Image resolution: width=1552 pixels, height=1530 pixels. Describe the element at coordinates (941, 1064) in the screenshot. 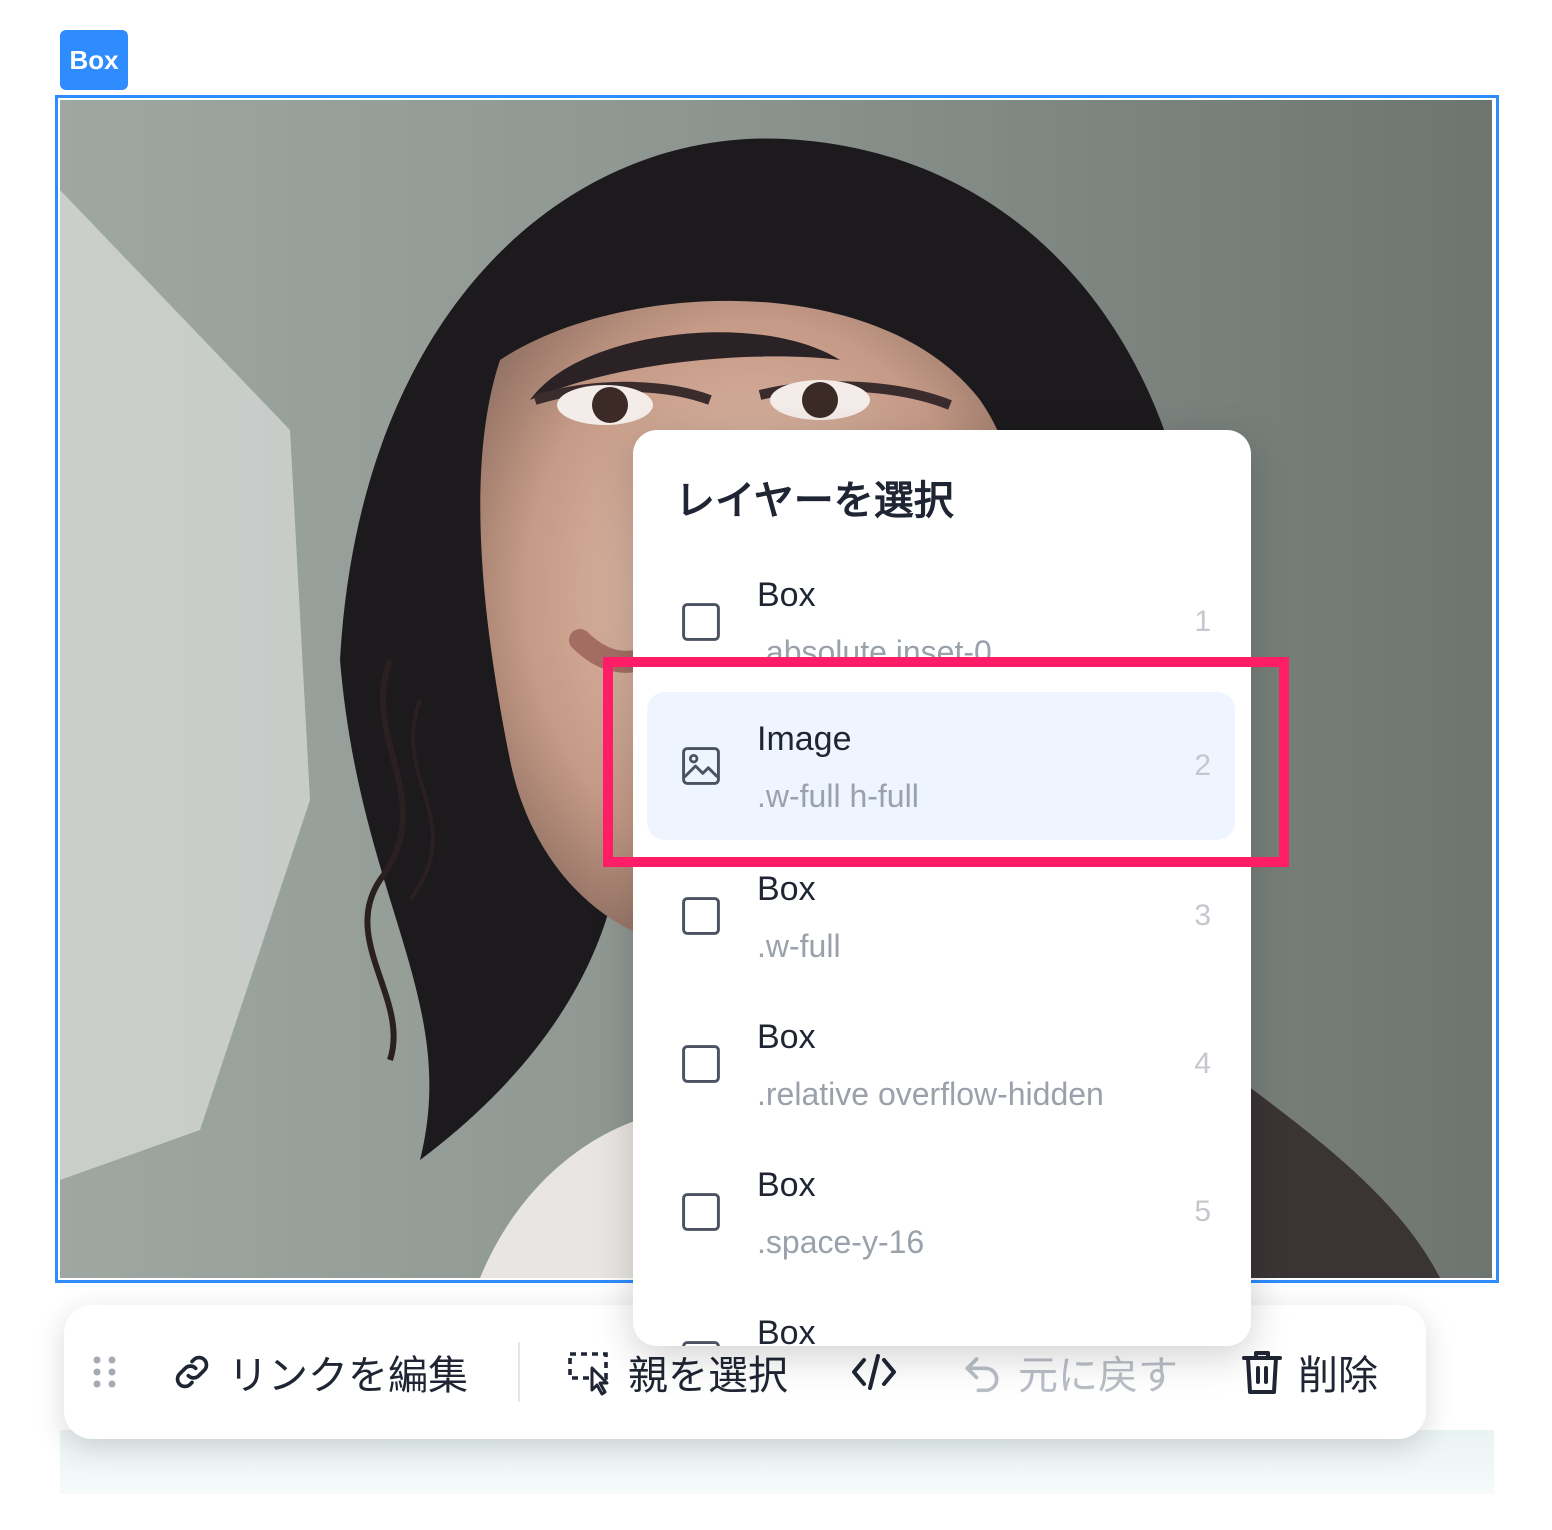

I see `layer-item: Box .relative overflow-hidden 4` at that location.